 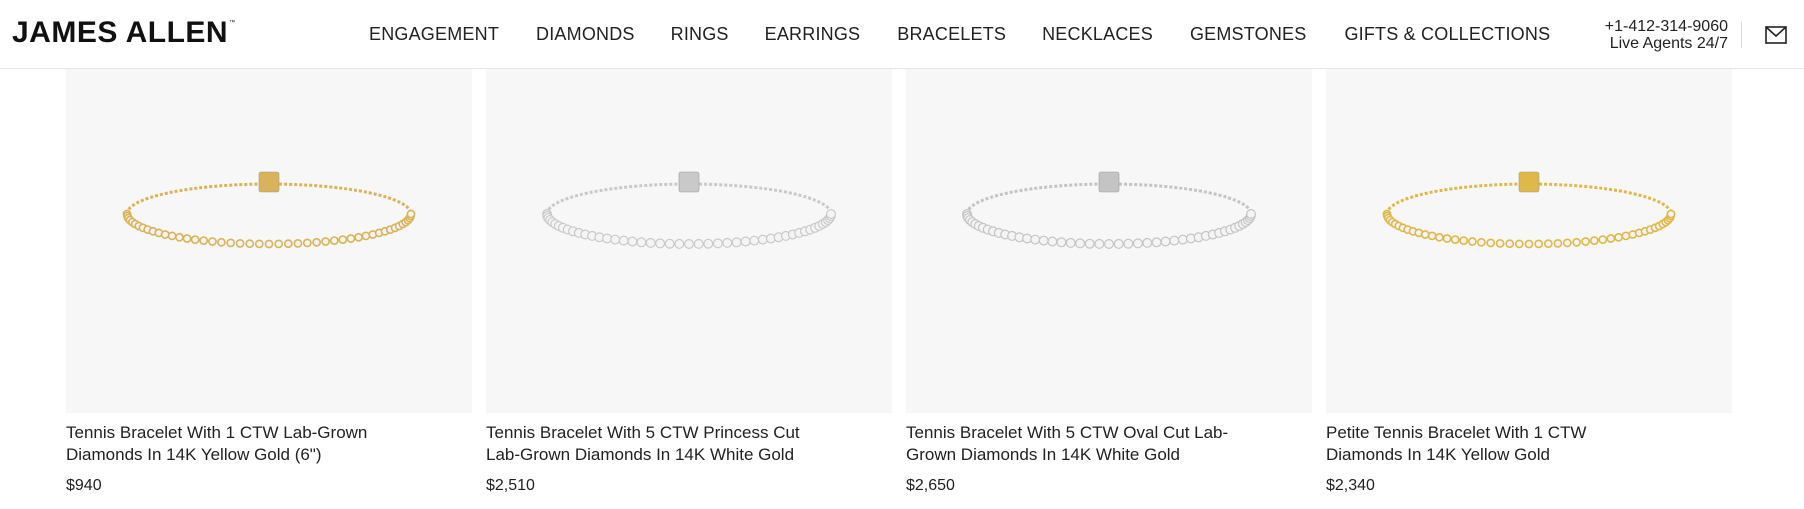 I want to click on envelope-icon, so click(x=1776, y=35).